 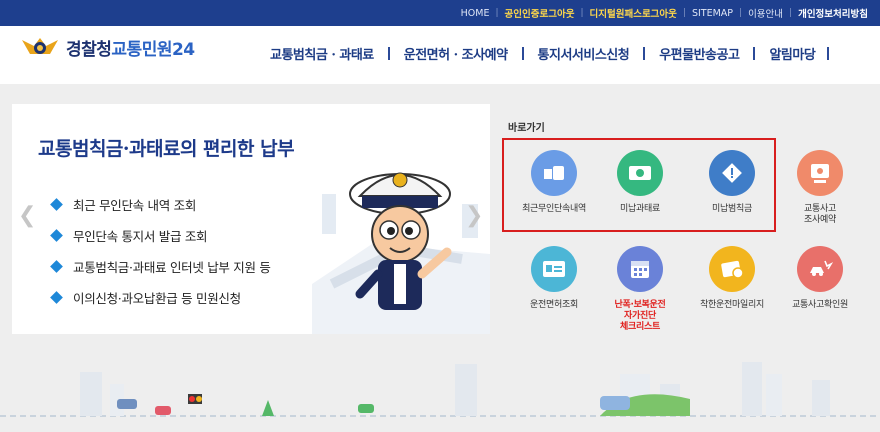 What do you see at coordinates (526, 128) in the screenshot?
I see `quick-links-title: 바로가기` at bounding box center [526, 128].